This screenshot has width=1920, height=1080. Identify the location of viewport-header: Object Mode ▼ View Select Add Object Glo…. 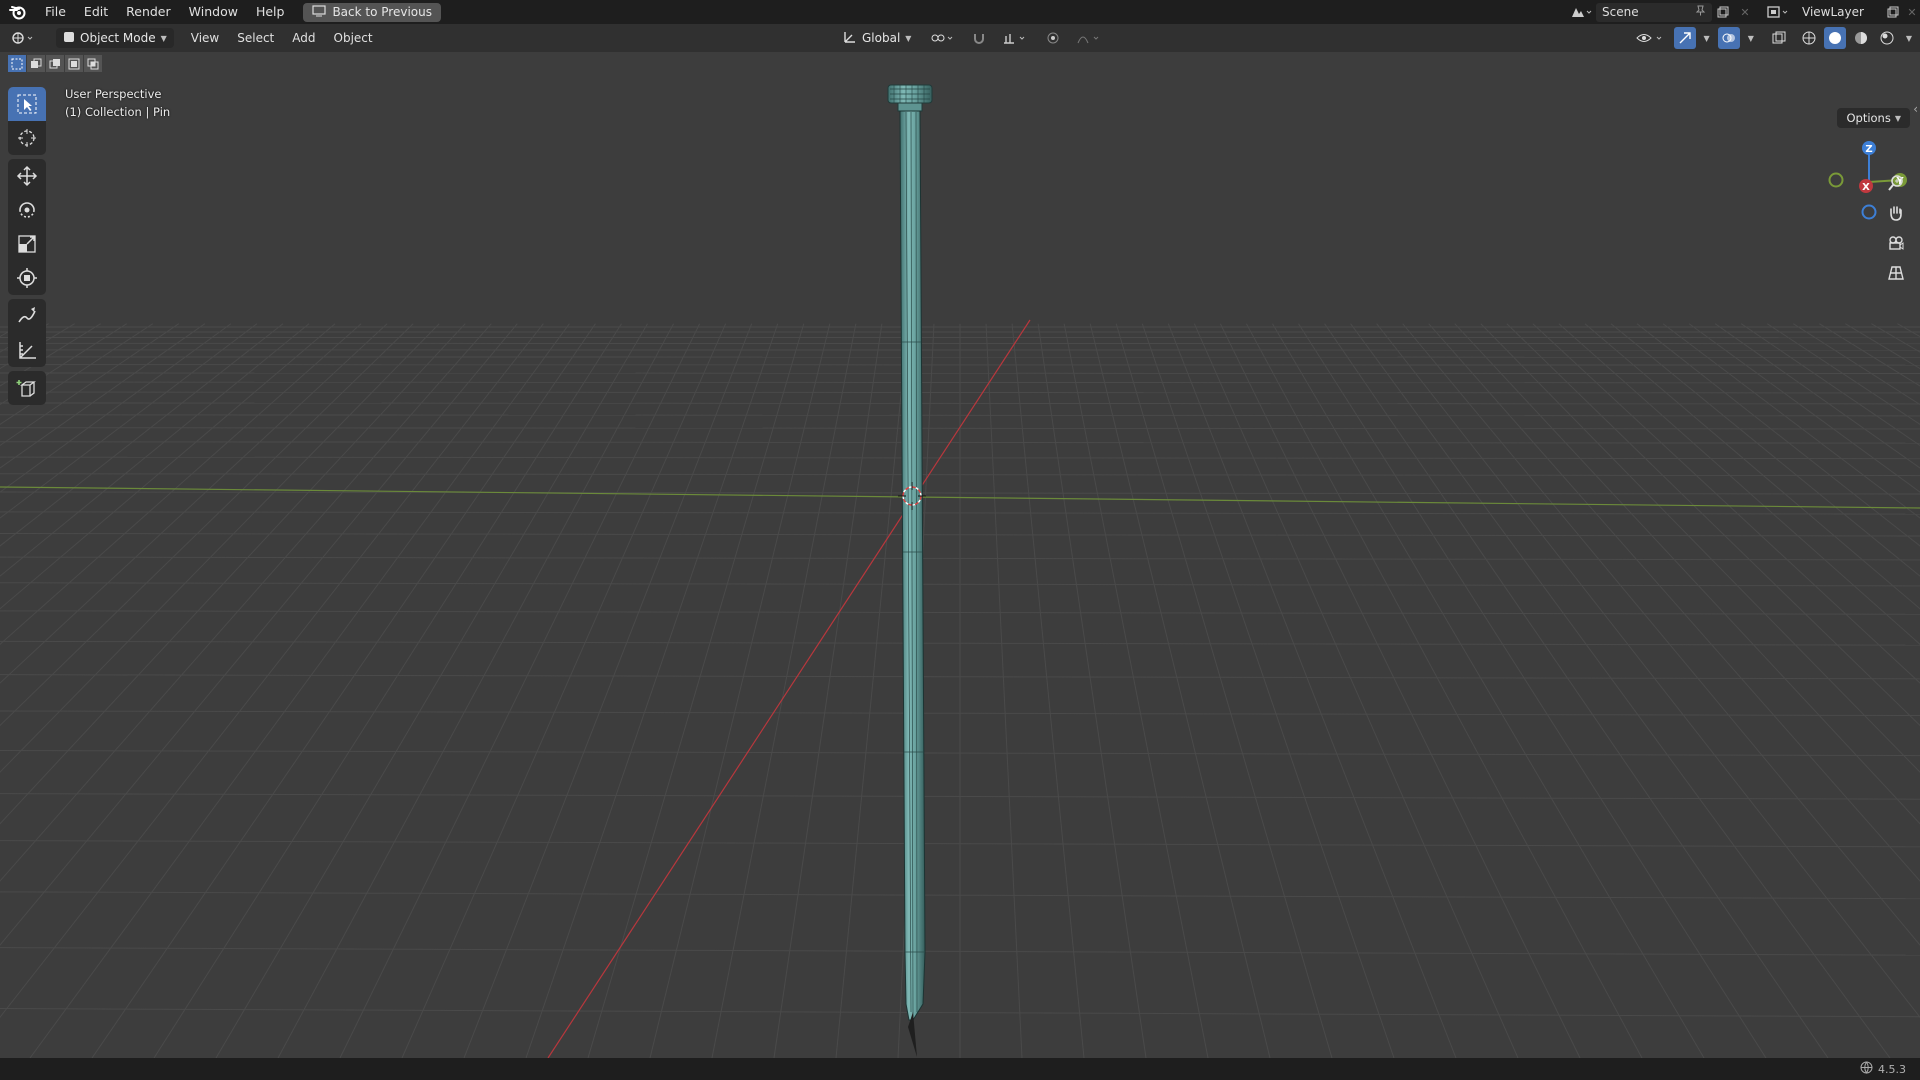
(960, 38).